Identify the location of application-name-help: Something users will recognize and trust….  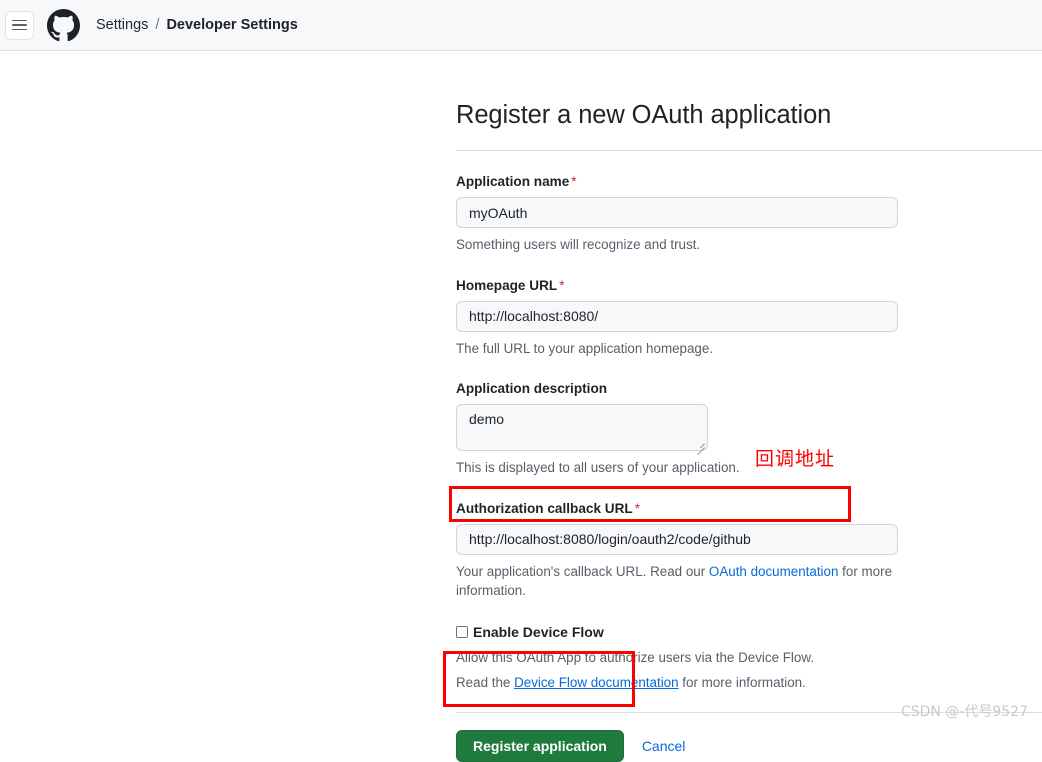
(578, 245).